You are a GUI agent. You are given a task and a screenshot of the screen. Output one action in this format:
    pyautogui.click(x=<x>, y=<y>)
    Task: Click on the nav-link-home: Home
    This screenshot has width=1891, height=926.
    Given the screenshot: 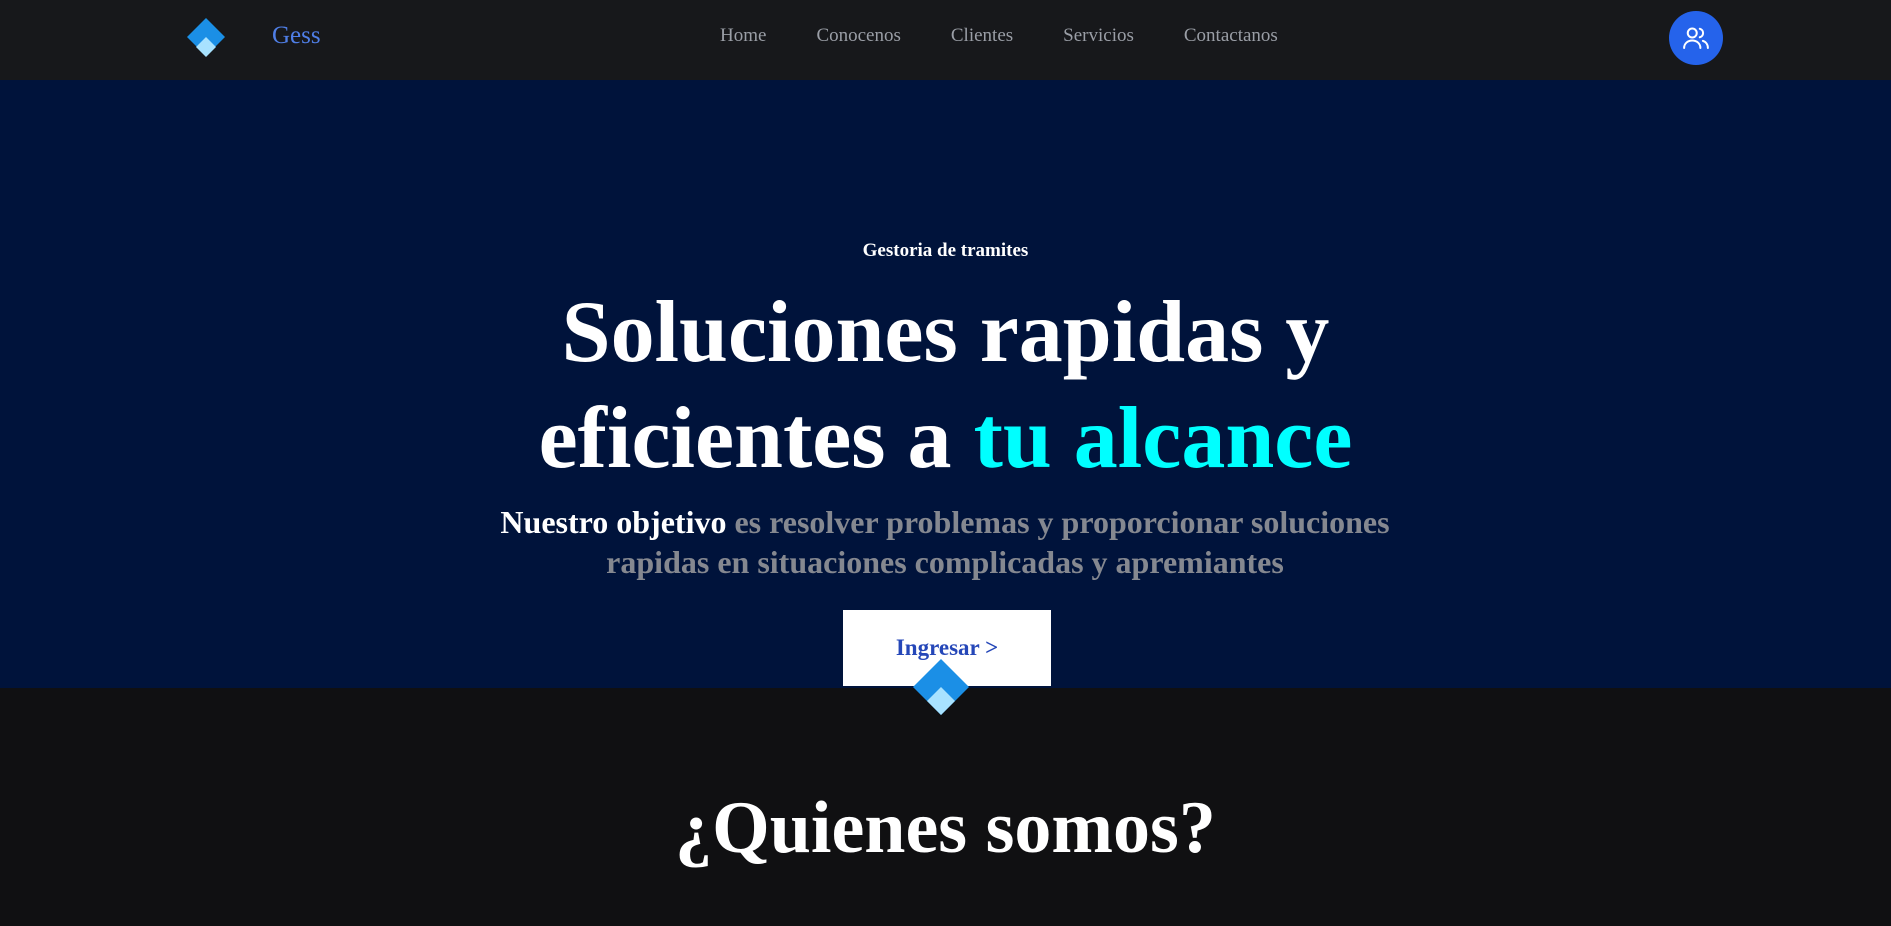 What is the action you would take?
    pyautogui.click(x=743, y=36)
    